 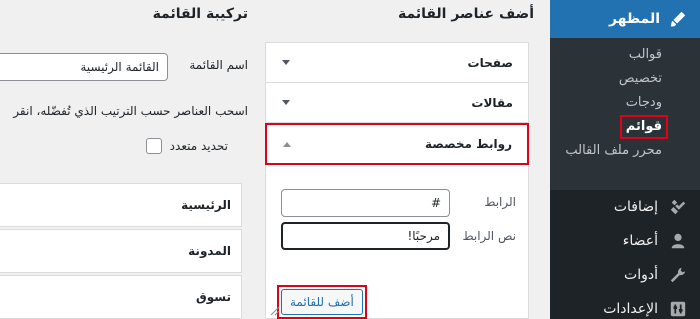 What do you see at coordinates (468, 144) in the screenshot?
I see `section-custom-links-title: روابط مخصصة` at bounding box center [468, 144].